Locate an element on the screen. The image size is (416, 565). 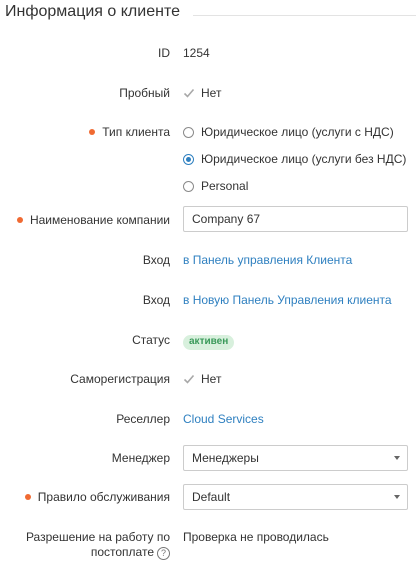
postpaid-value: Проверка не проводилась is located at coordinates (256, 537).